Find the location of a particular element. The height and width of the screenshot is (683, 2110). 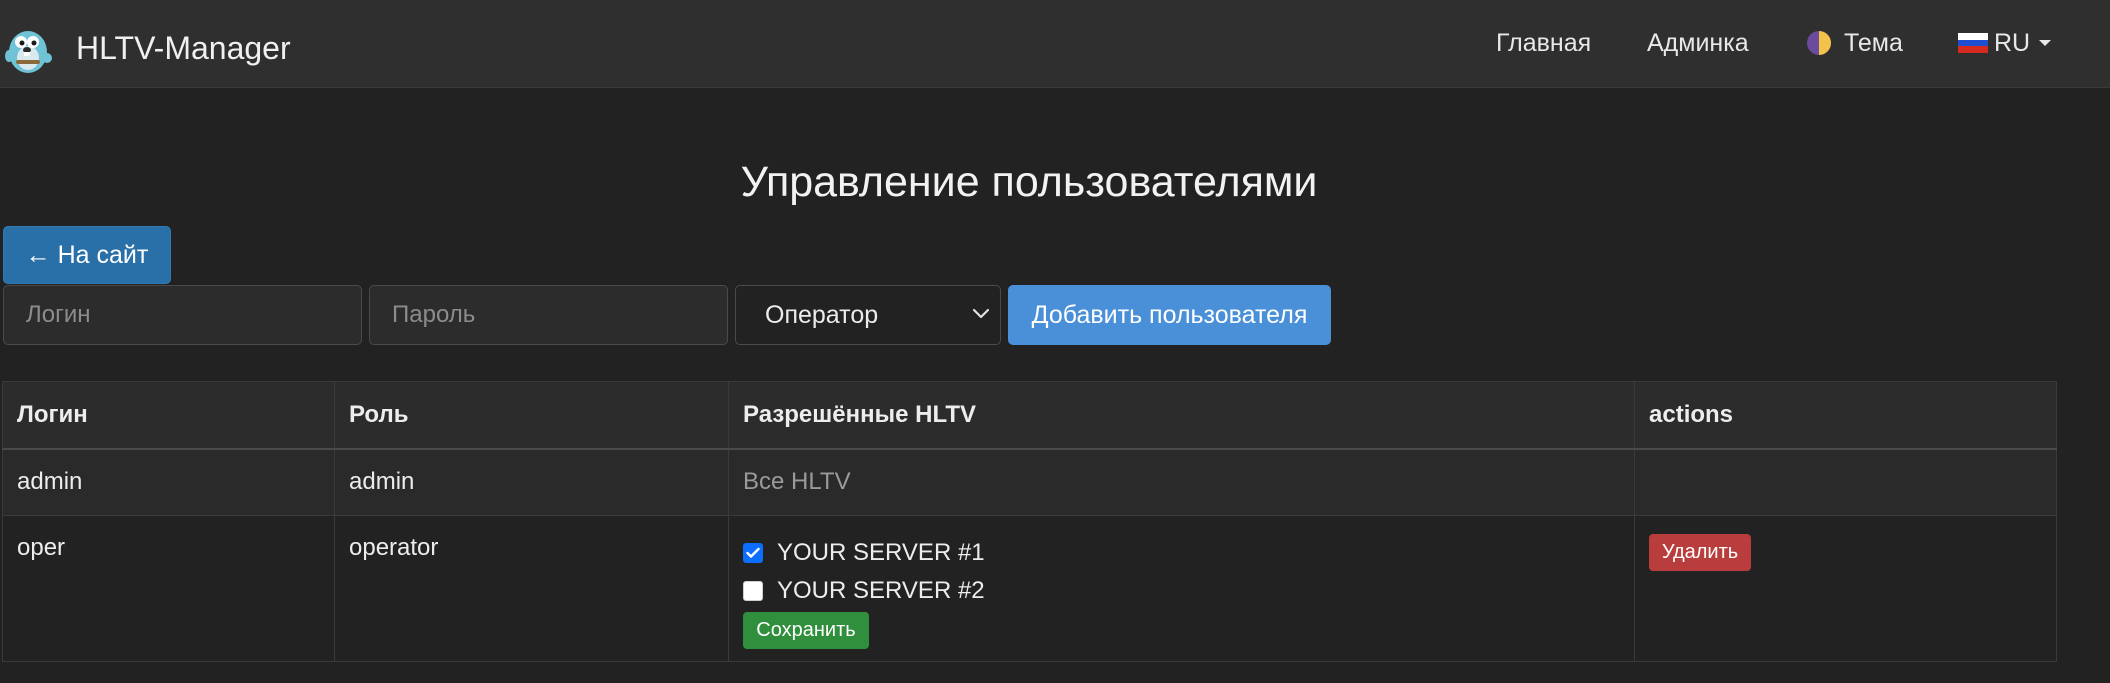

server-permission-item: YOUR SERVER #2 is located at coordinates (1181, 591).